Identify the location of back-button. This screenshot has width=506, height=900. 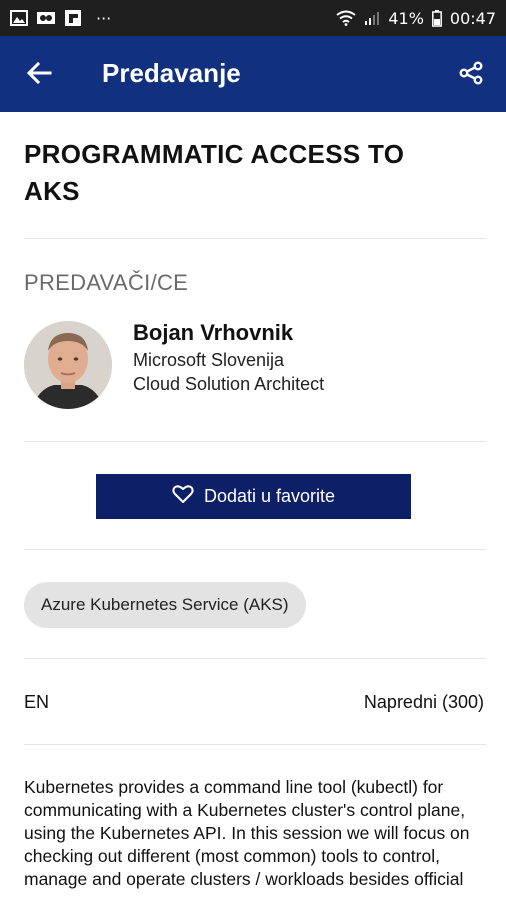
(39, 75).